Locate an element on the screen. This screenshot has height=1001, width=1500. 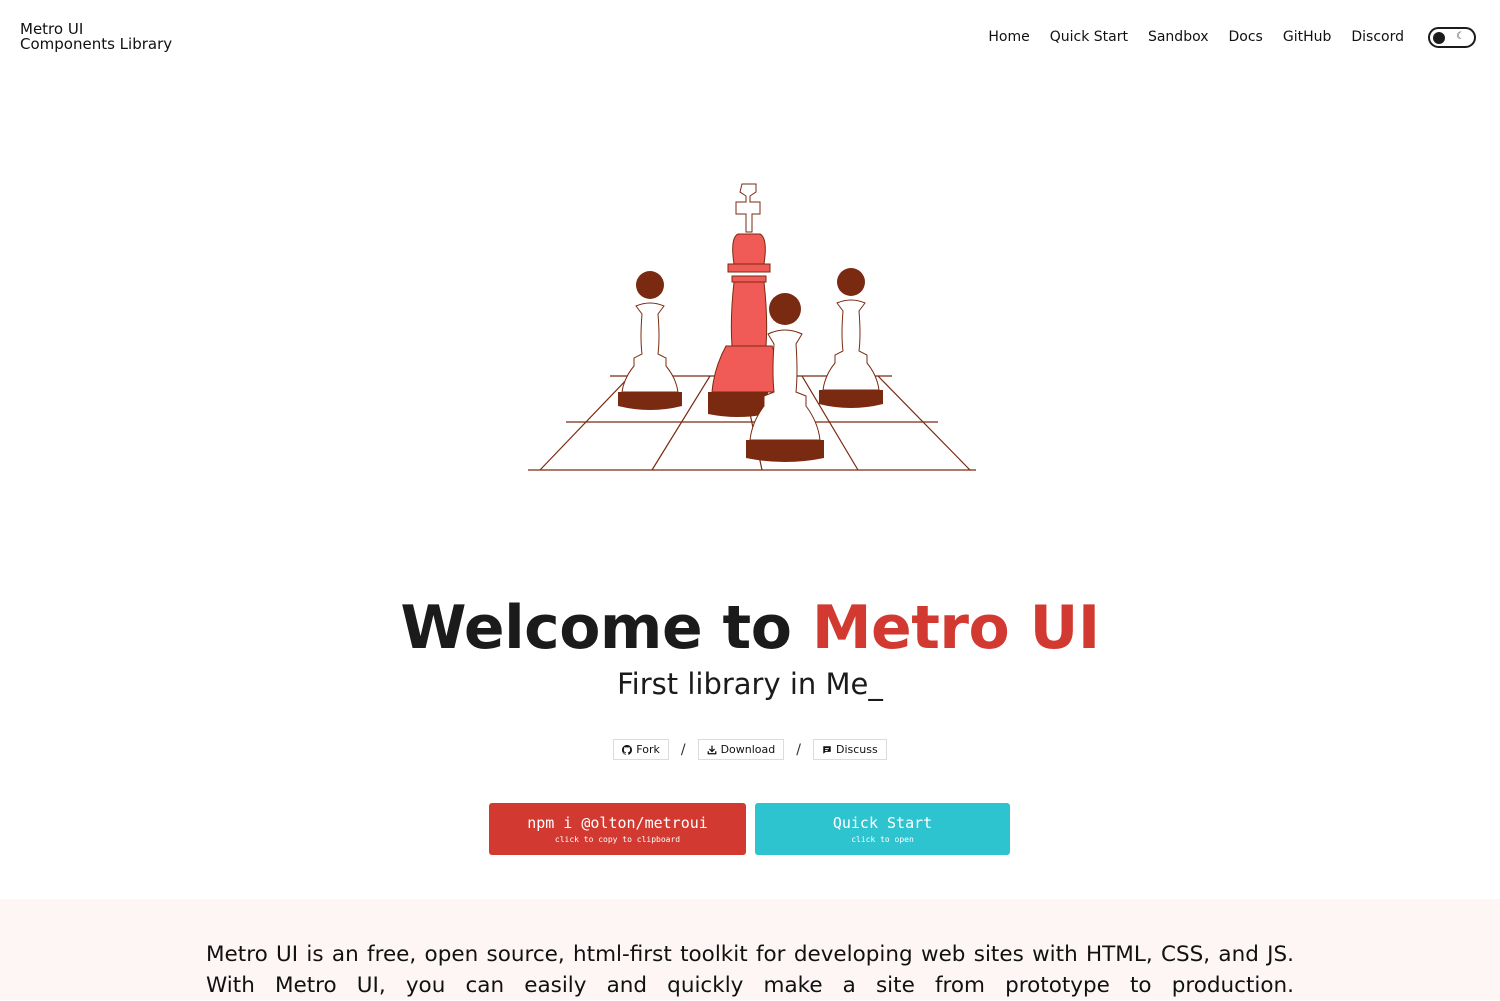
link-chips: Fork / Download / Discuss is located at coordinates (750, 749).